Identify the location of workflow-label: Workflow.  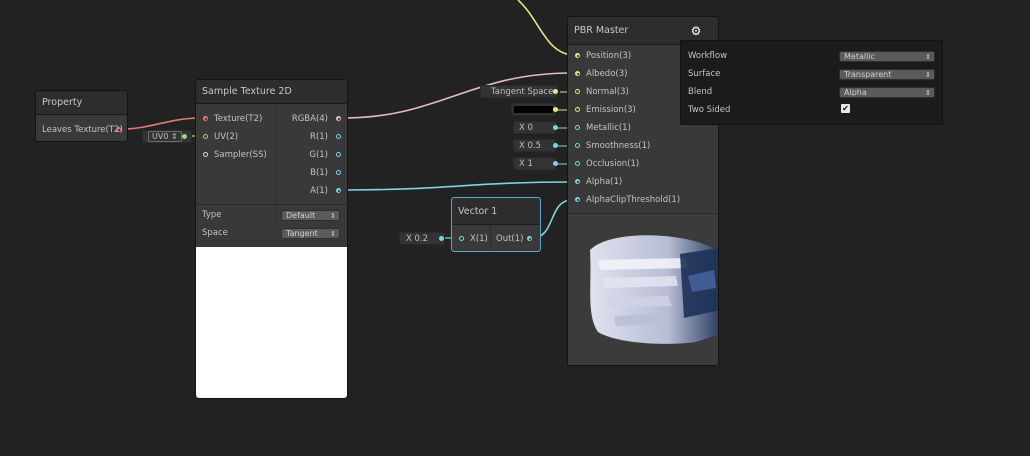
(708, 56).